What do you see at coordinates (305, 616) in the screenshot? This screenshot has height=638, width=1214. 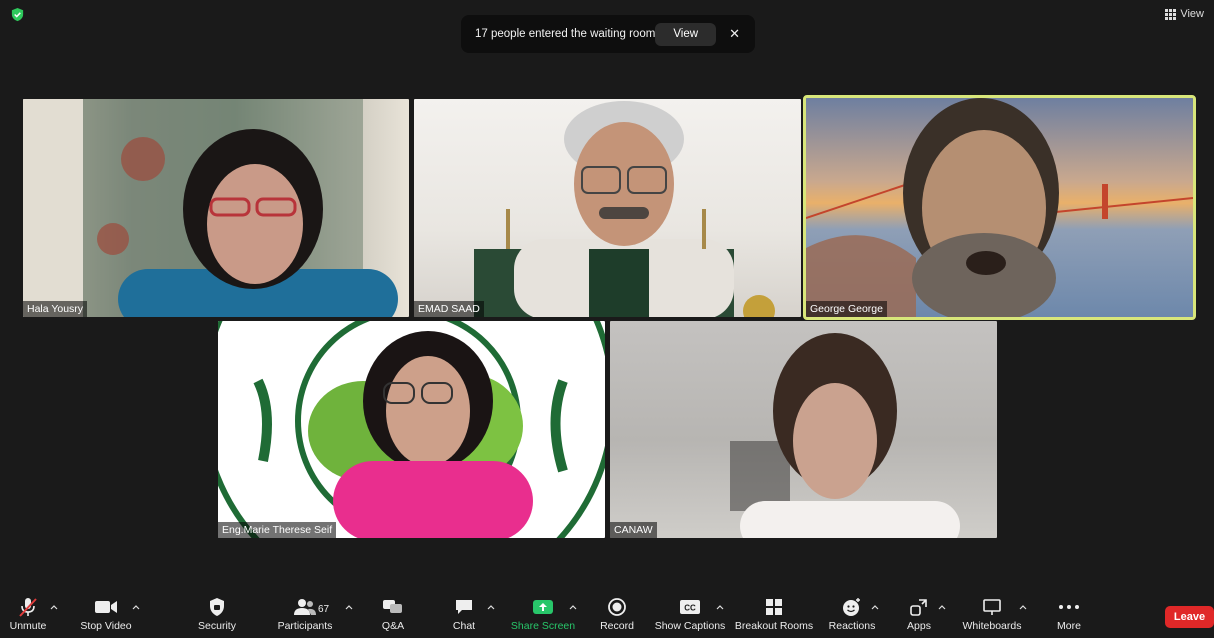 I see `participants-button: Participants` at bounding box center [305, 616].